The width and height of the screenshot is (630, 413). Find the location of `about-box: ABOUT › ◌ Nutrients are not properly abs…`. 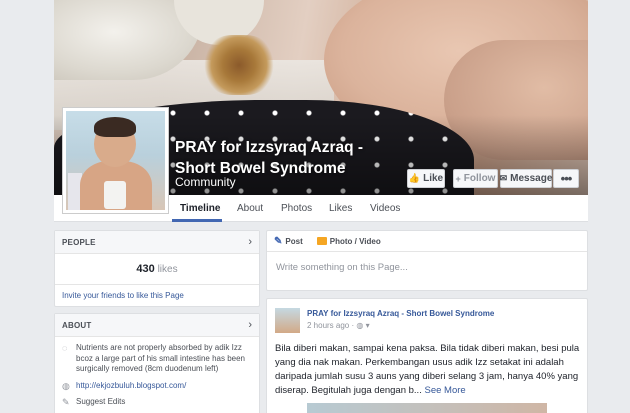

about-box: ABOUT › ◌ Nutrients are not properly abs… is located at coordinates (157, 363).